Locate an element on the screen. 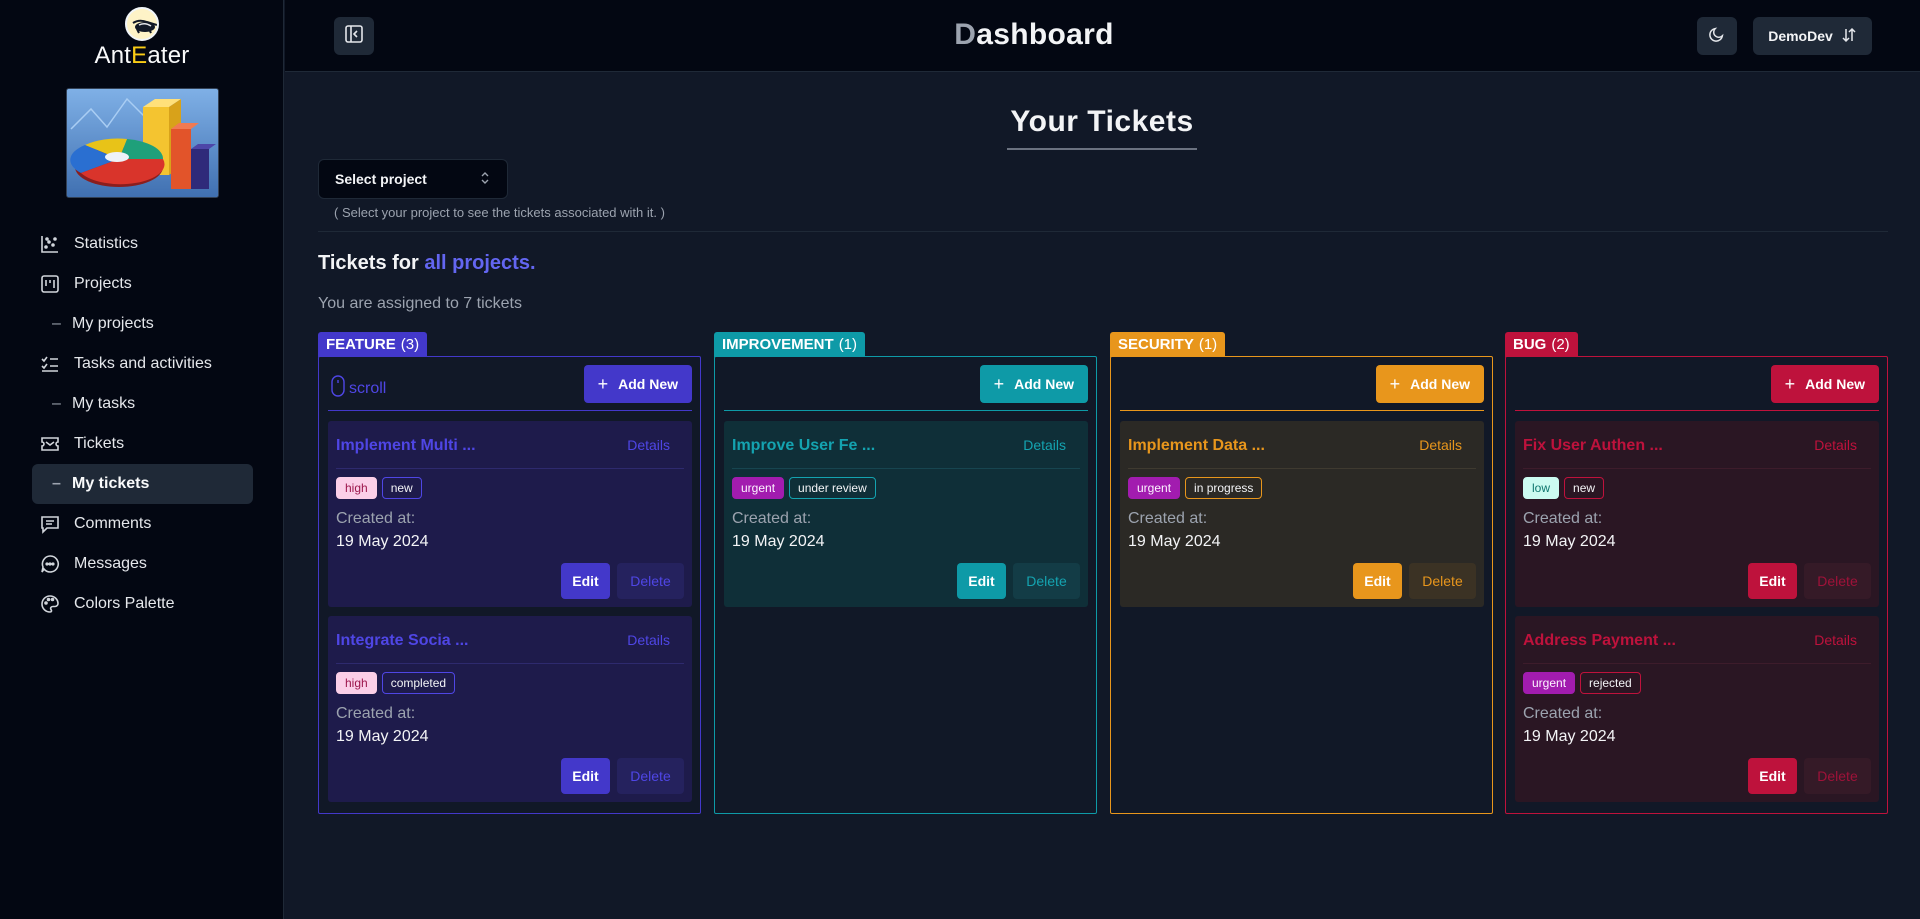 Image resolution: width=1920 pixels, height=919 pixels. mouse-icon is located at coordinates (338, 388).